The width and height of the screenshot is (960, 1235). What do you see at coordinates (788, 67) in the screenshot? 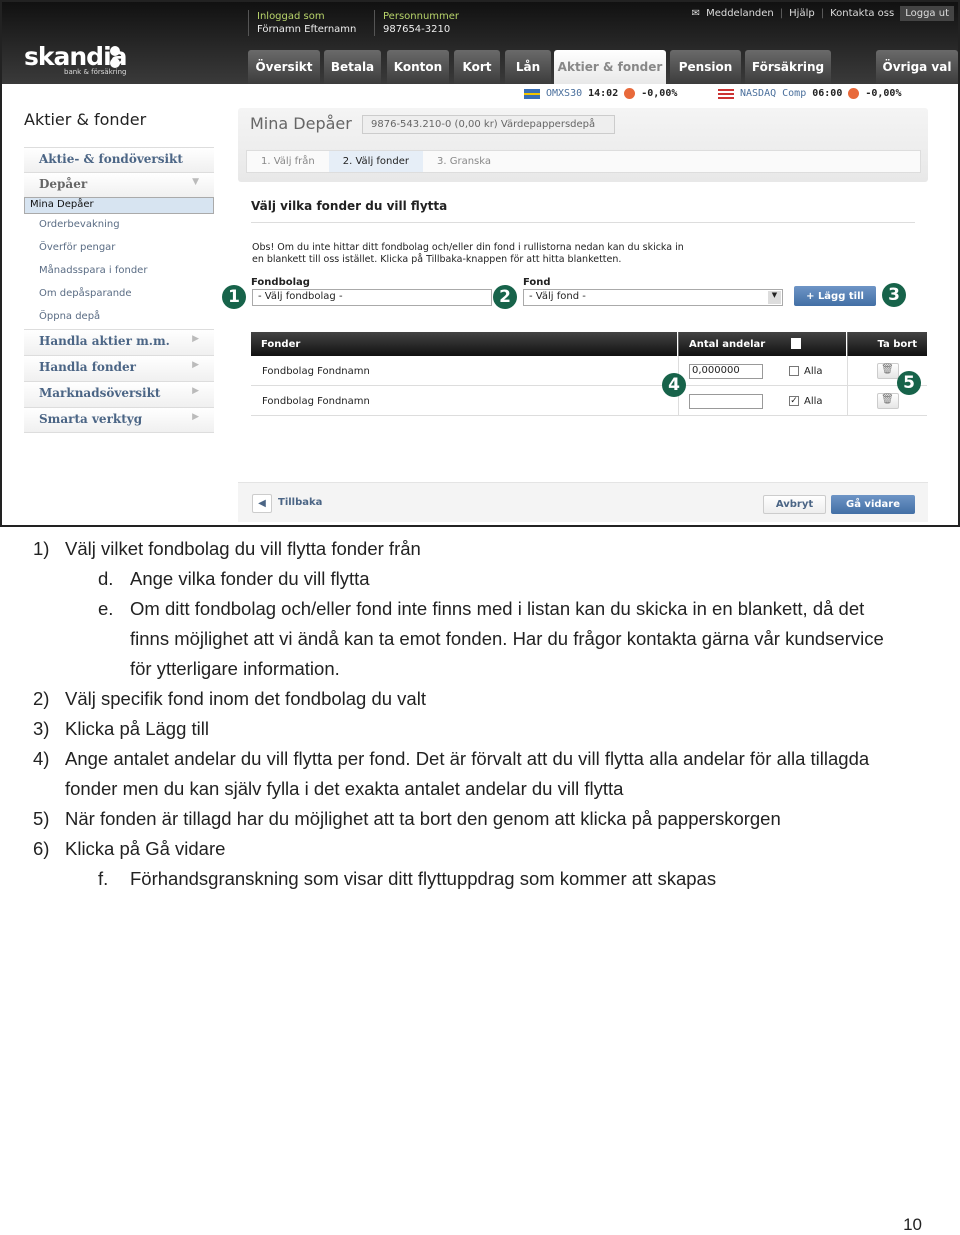
I see `tab-forsakring: Försäkring` at bounding box center [788, 67].